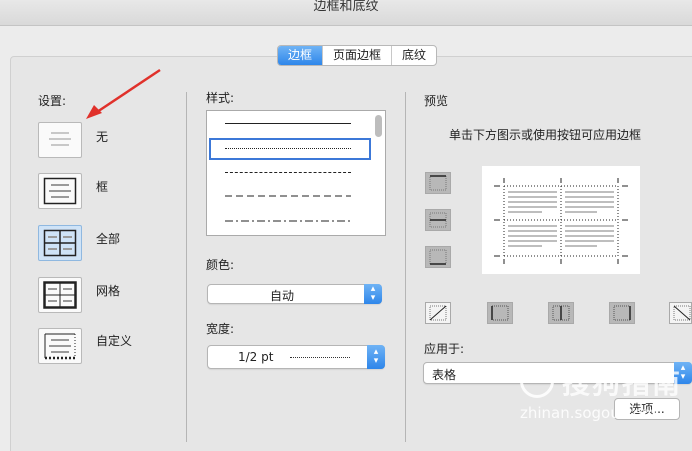 This screenshot has height=451, width=692. I want to click on border-box-icon, so click(60, 191).